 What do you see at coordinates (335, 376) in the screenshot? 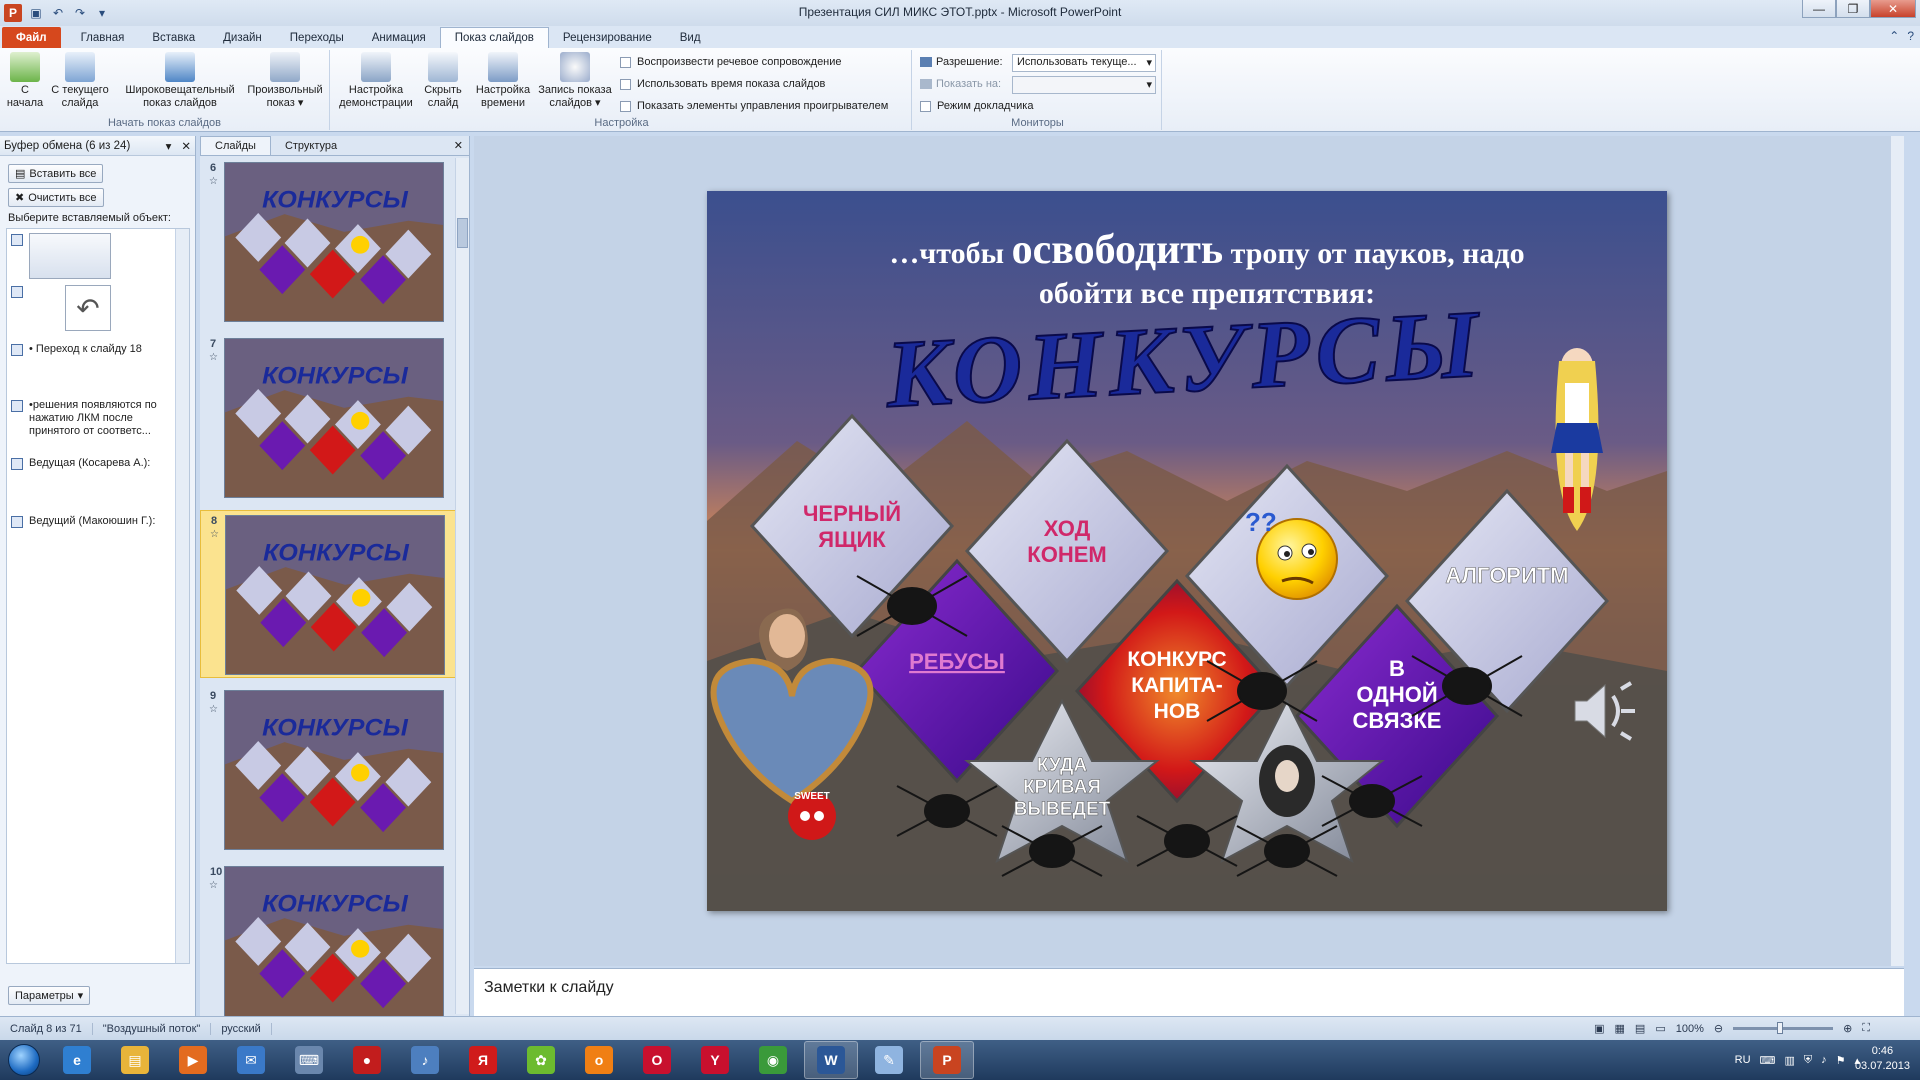
I see `svg-text: КОНКУРСЫ` at bounding box center [335, 376].